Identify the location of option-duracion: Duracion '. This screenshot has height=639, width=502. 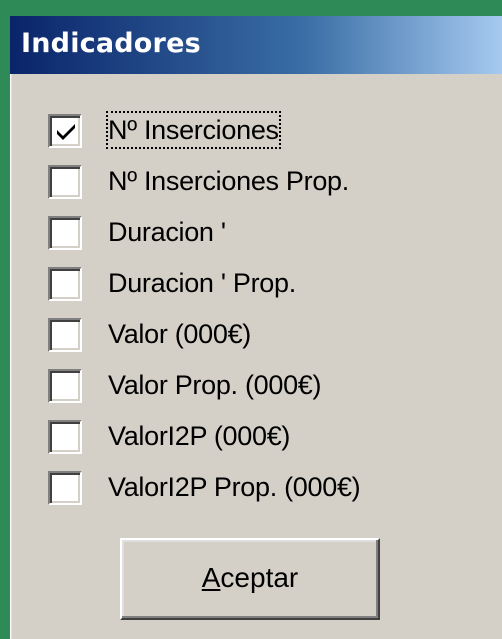
(268, 235).